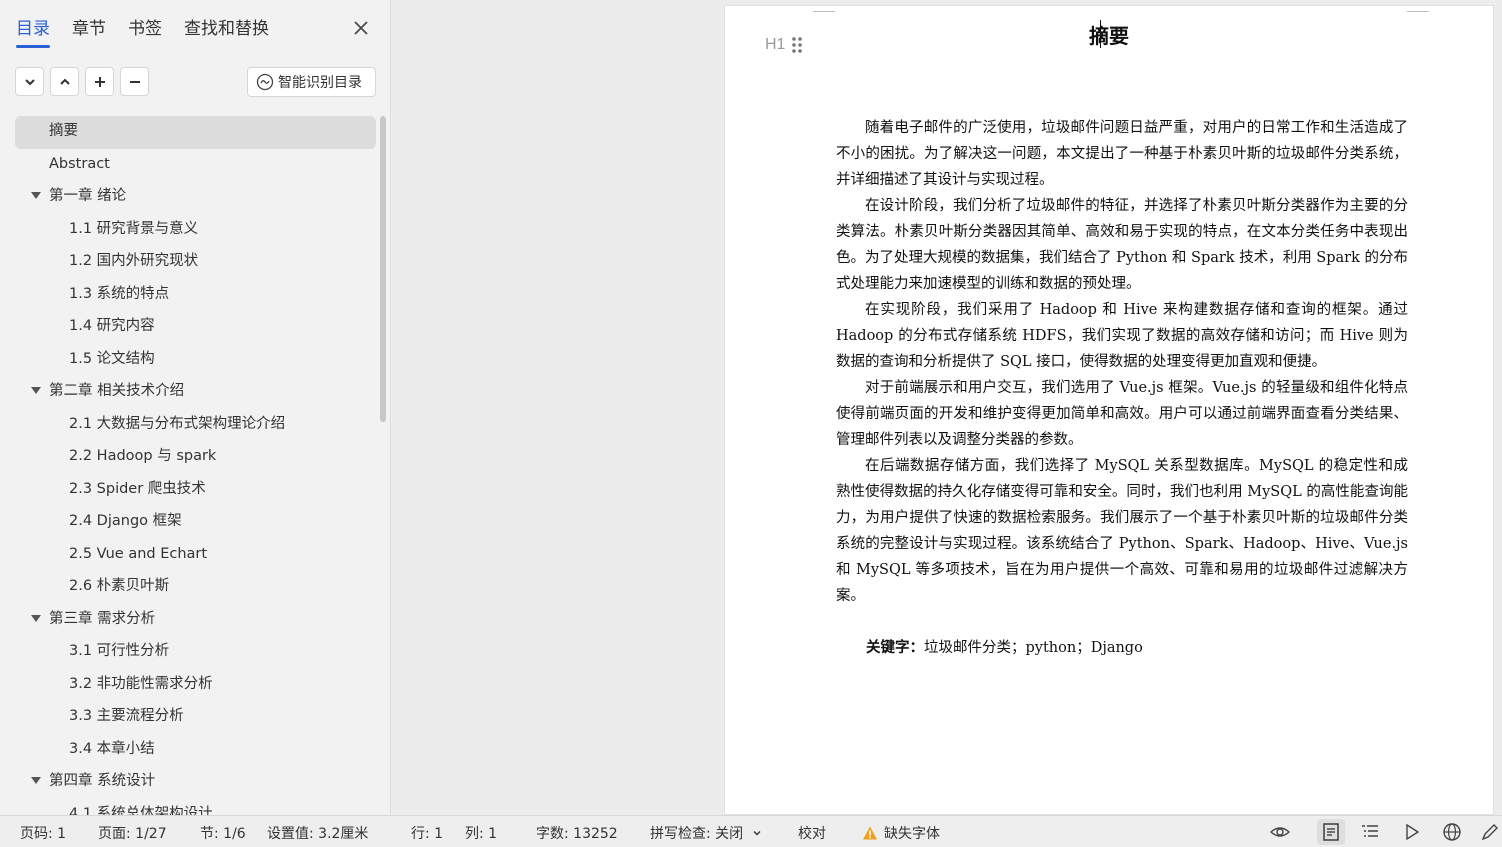 The image size is (1502, 847). What do you see at coordinates (112, 748) in the screenshot?
I see `toc-item-label: 3.4 本章小结` at bounding box center [112, 748].